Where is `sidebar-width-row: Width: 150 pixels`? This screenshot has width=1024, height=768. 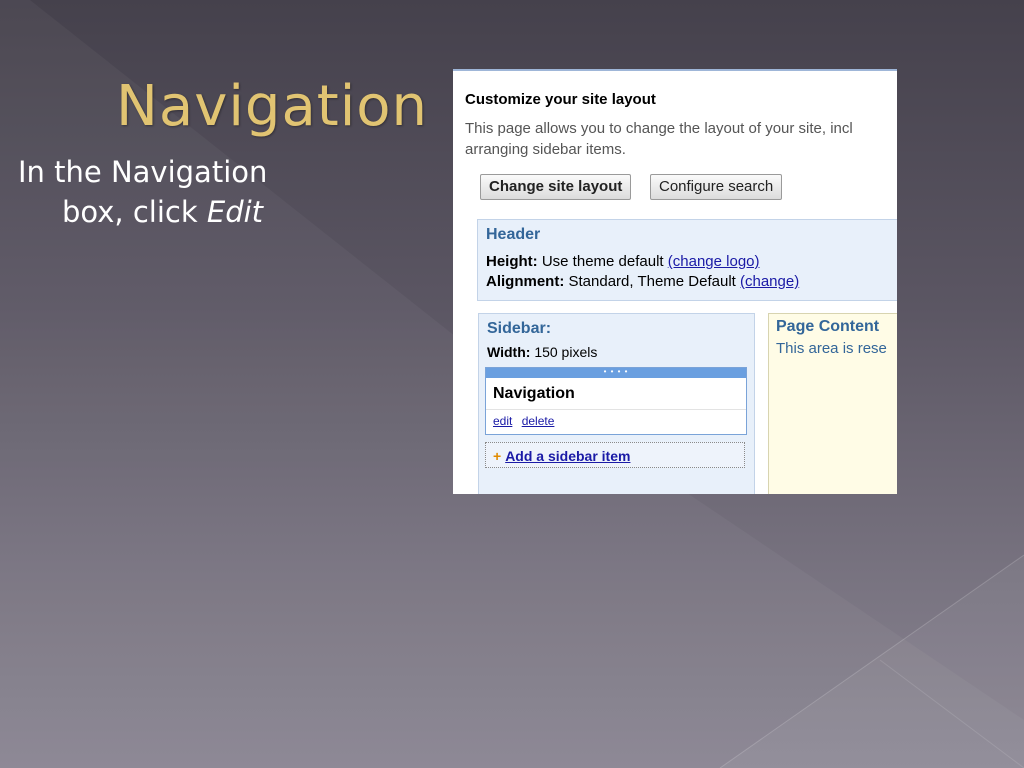 sidebar-width-row: Width: 150 pixels is located at coordinates (542, 352).